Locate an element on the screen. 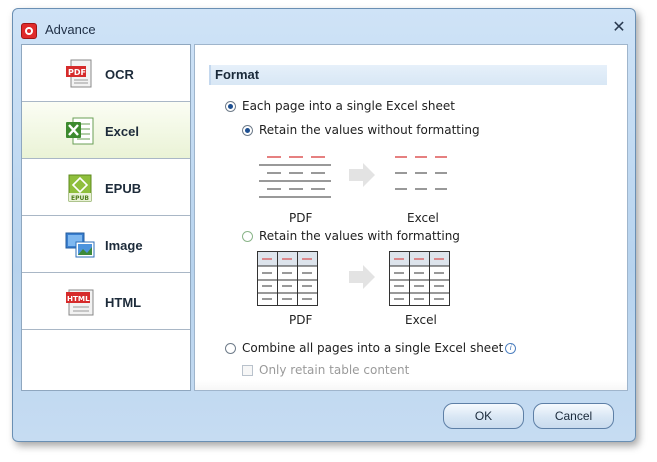 This screenshot has height=462, width=657. epub-icon: EPUB is located at coordinates (80, 188).